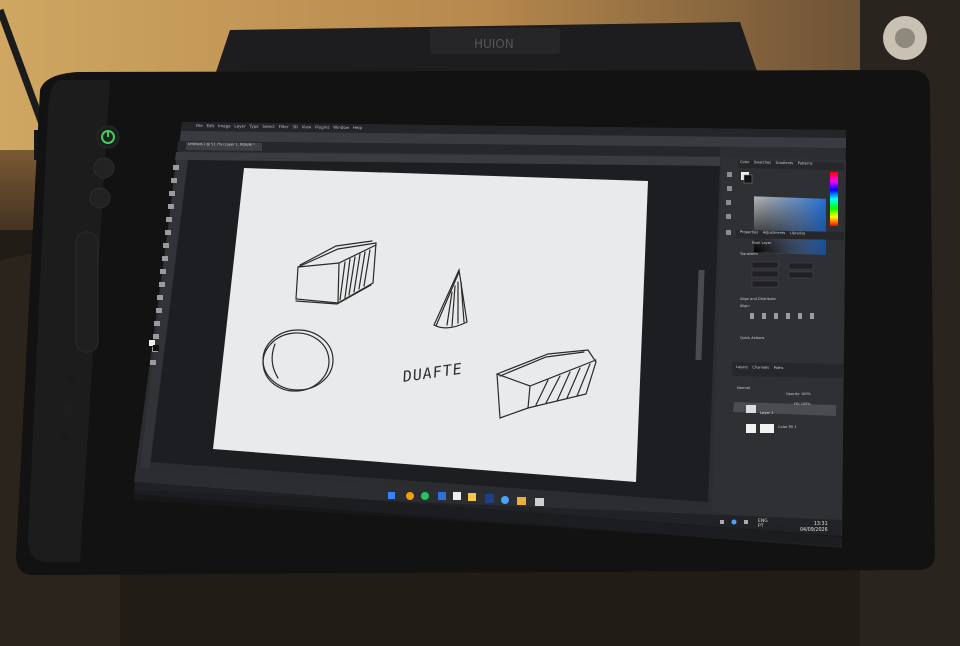 The width and height of the screenshot is (960, 646). What do you see at coordinates (341, 127) in the screenshot?
I see `menu-item-window: Window` at bounding box center [341, 127].